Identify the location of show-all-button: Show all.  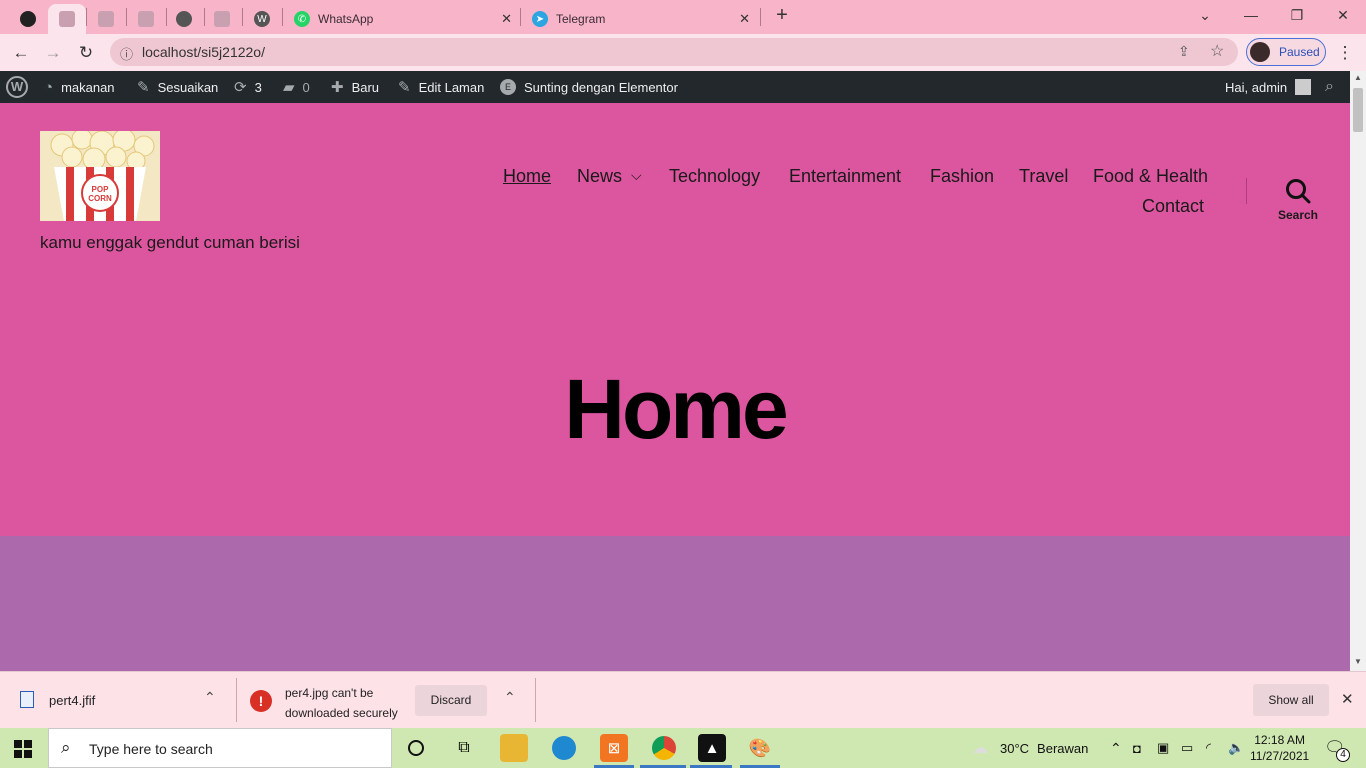
(1291, 700).